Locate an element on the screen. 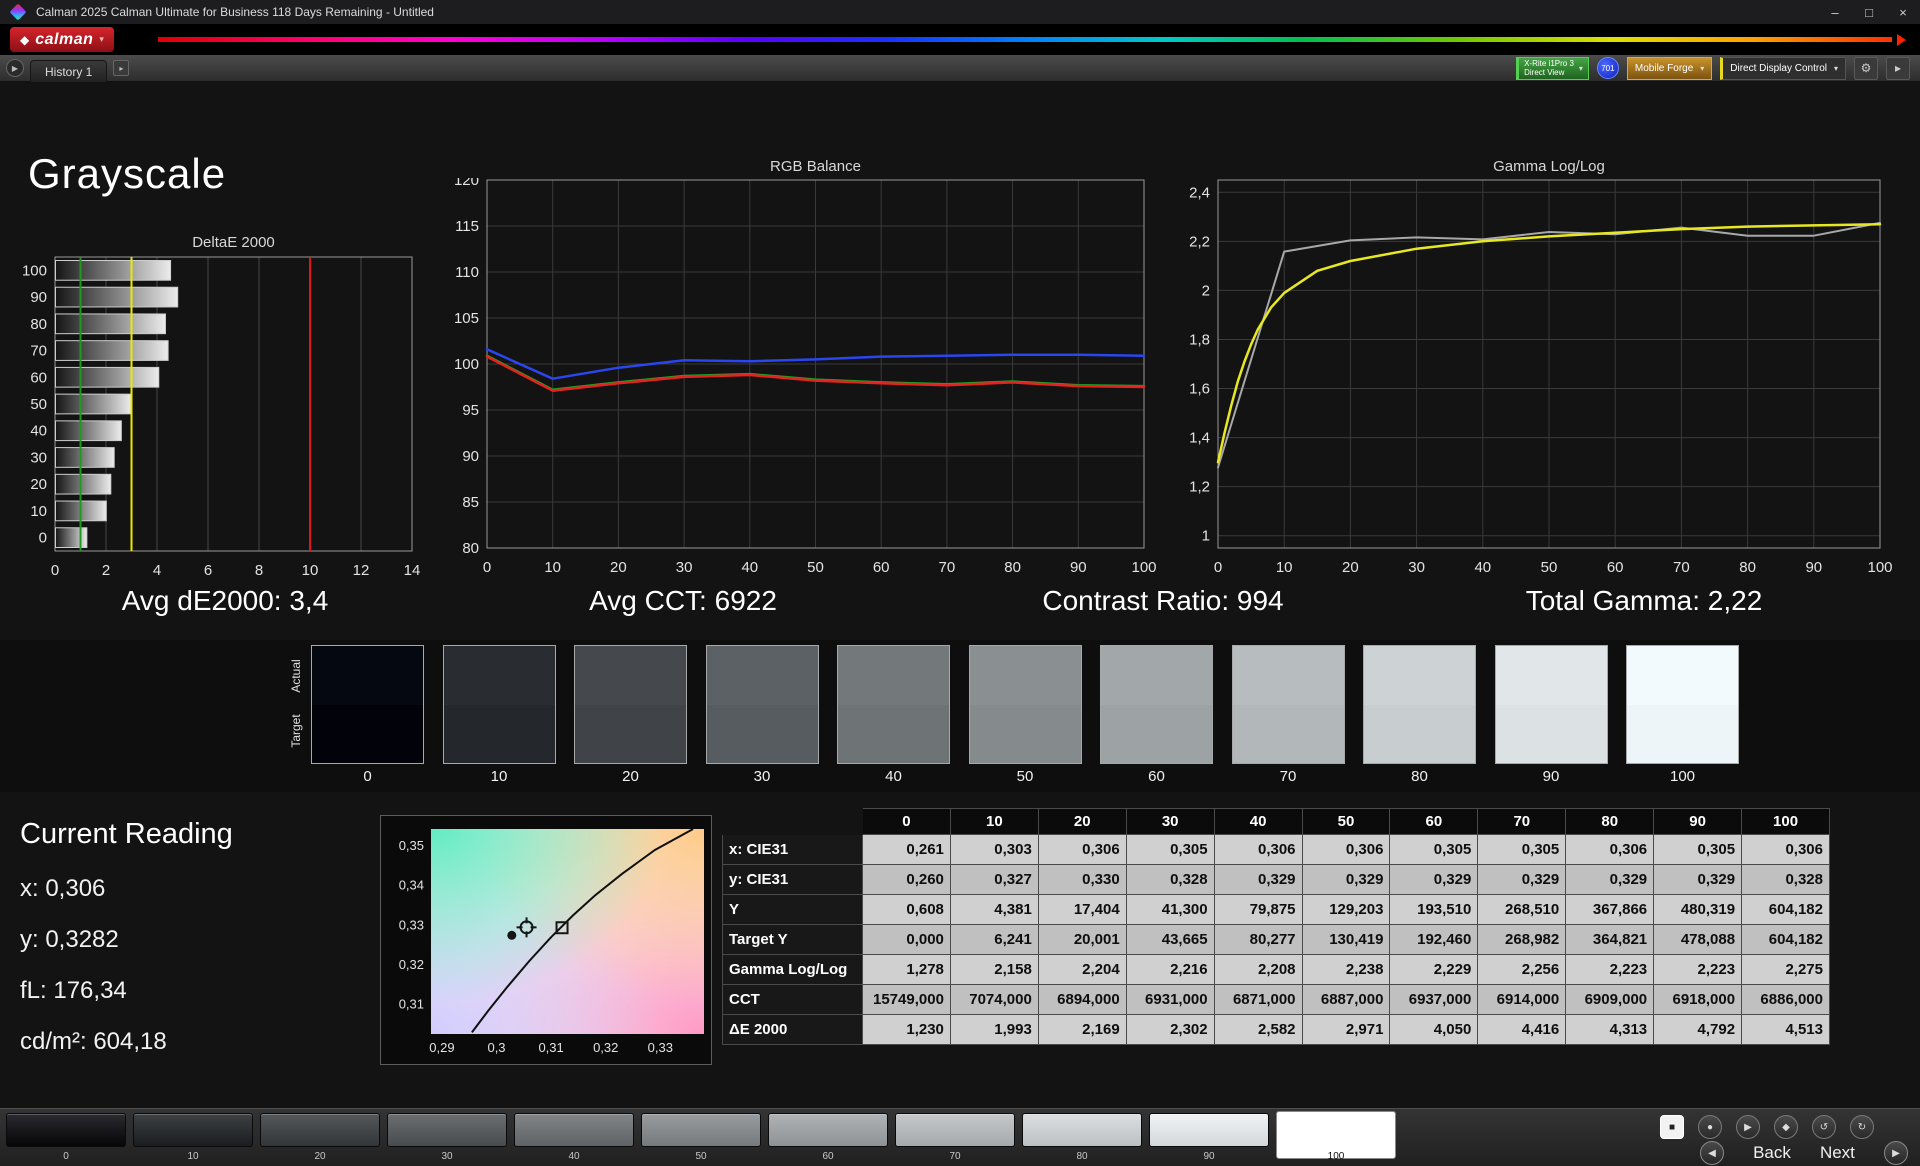 The height and width of the screenshot is (1166, 1920). table-cell: 2,275 is located at coordinates (1785, 969).